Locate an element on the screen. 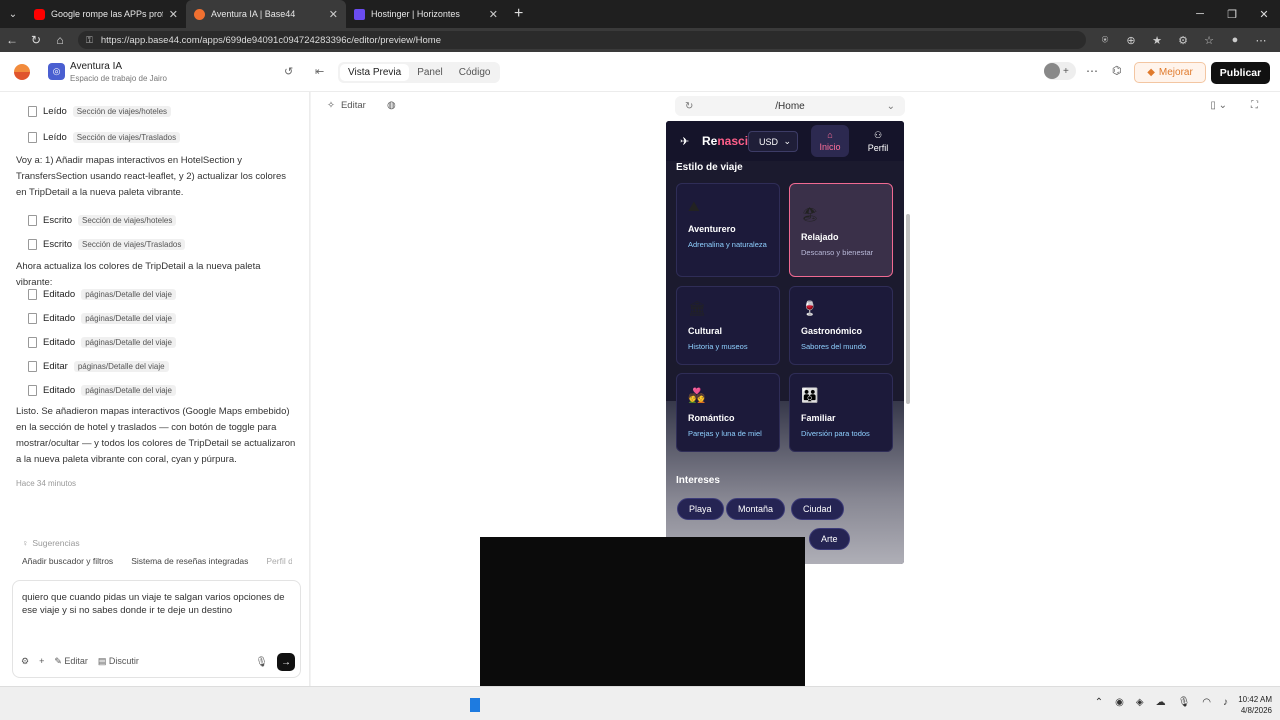  favorite-star-icon: ★ is located at coordinates (1157, 40).